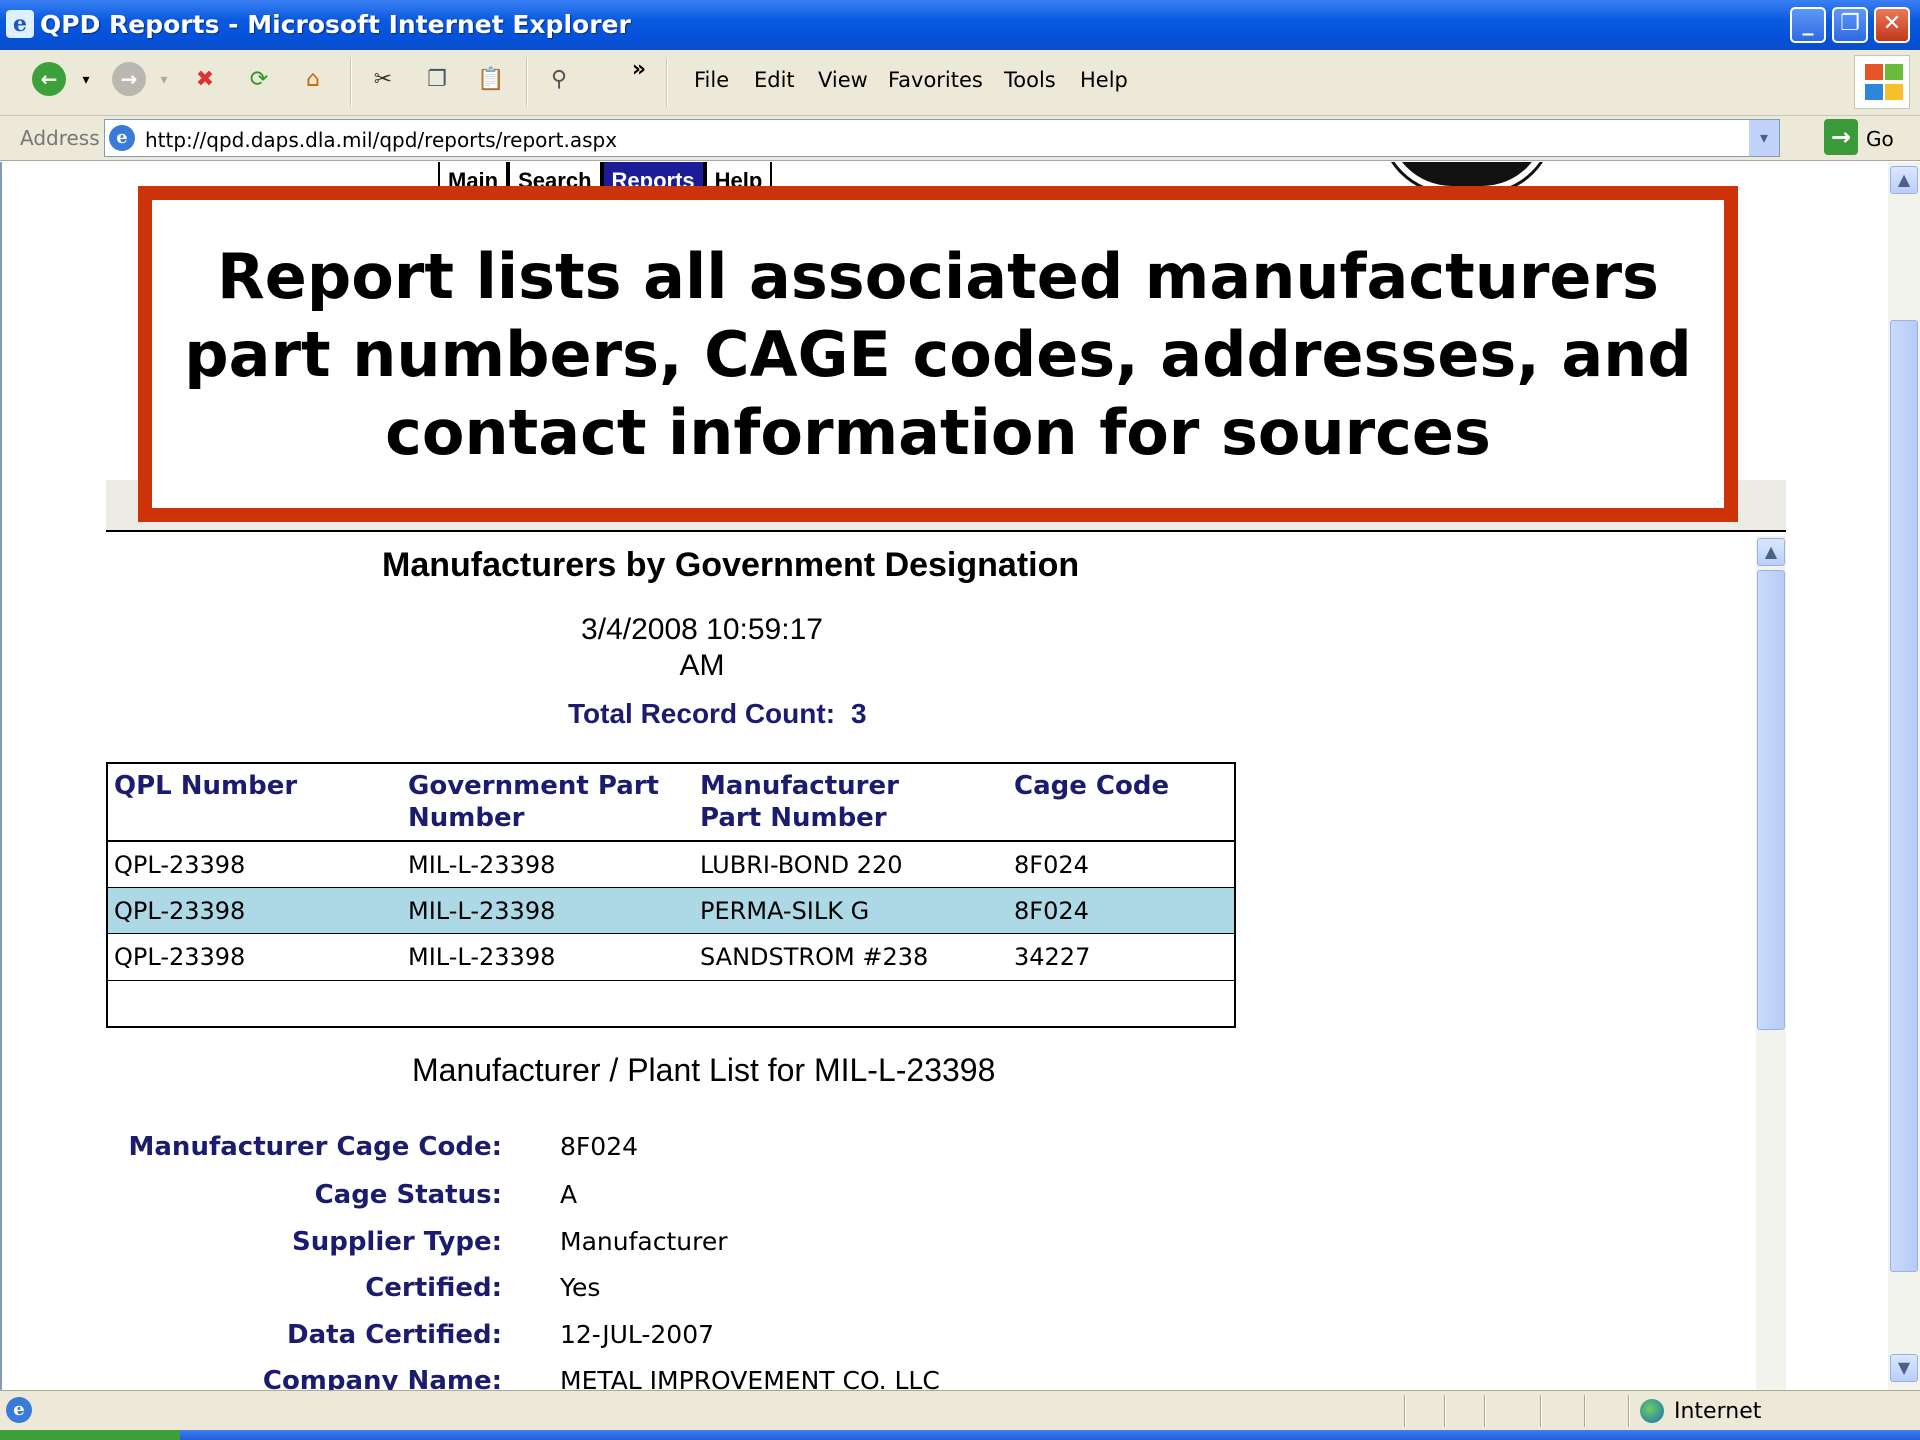 The image size is (1920, 1440). Describe the element at coordinates (843, 80) in the screenshot. I see `menu-view: View` at that location.